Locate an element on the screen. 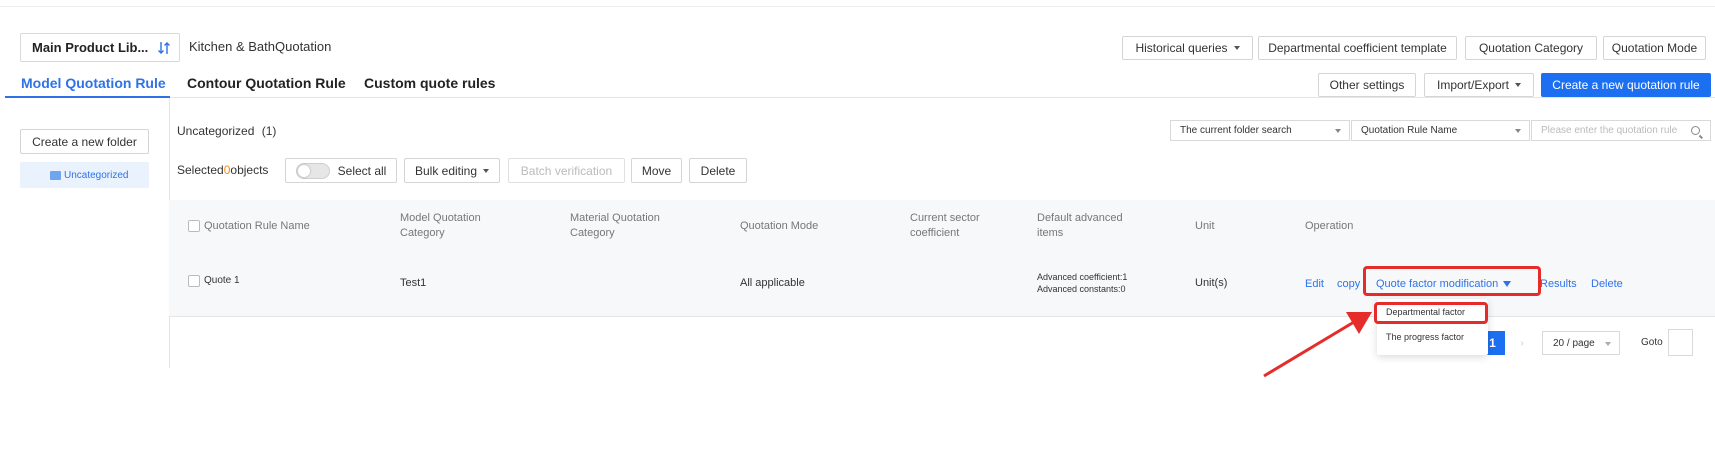 The image size is (1715, 468). folder-label: Uncategorized is located at coordinates (96, 175).